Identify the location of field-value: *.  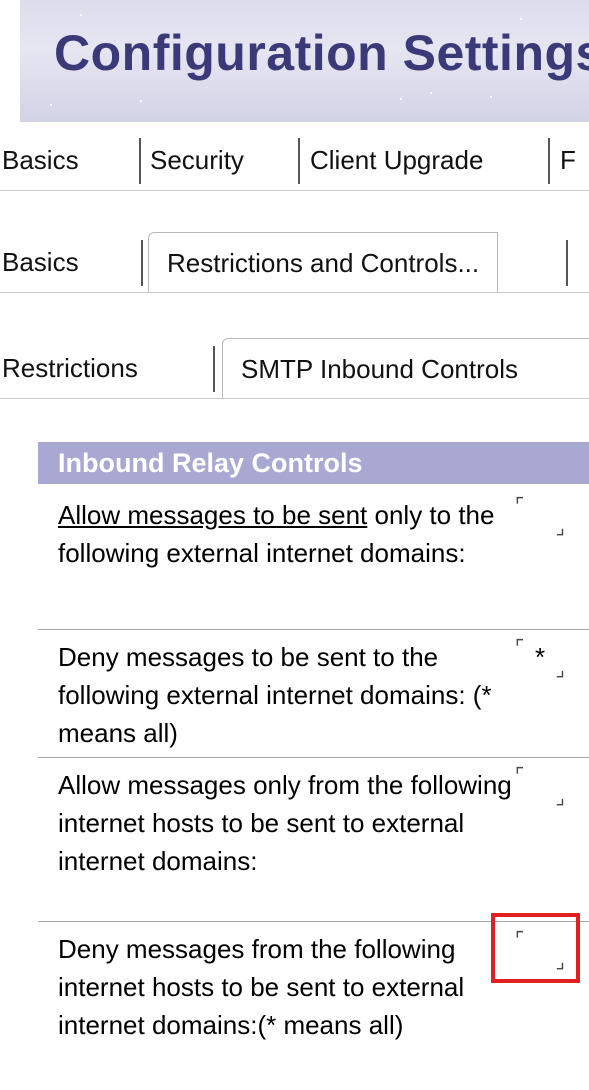
(540, 657).